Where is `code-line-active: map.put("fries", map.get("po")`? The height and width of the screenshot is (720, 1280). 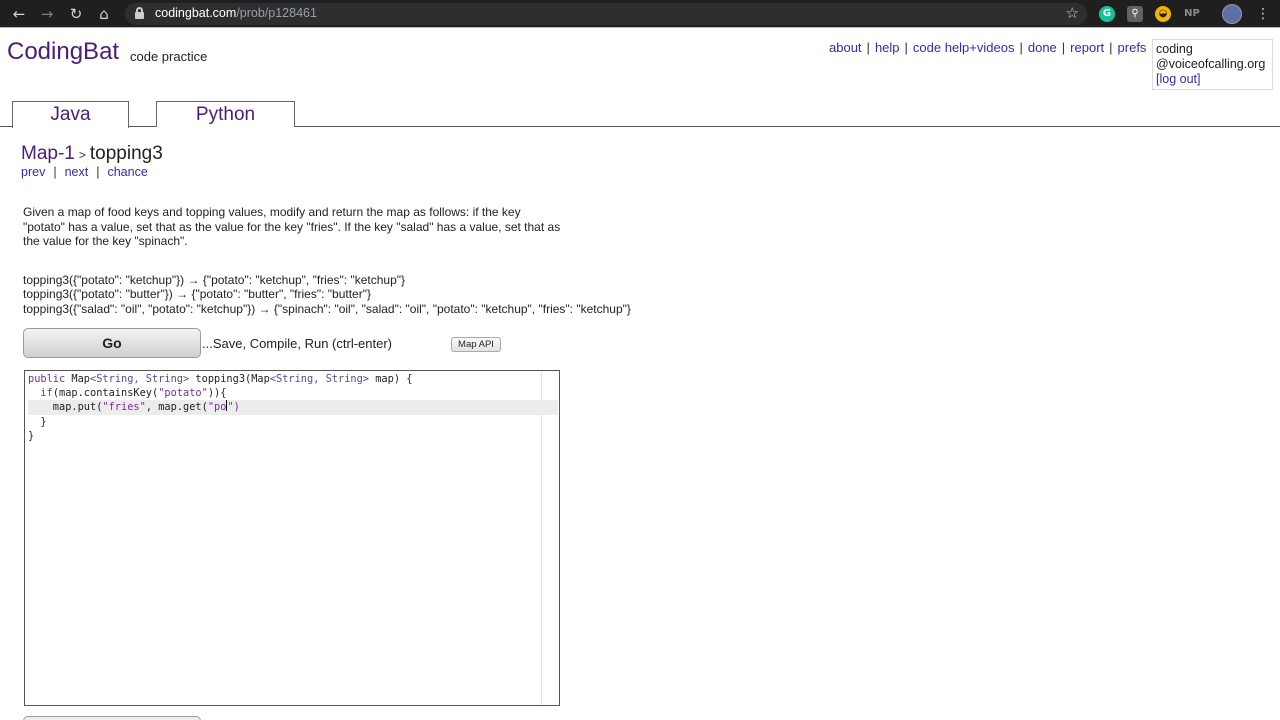
code-line-active: map.put("fries", map.get("po") is located at coordinates (293, 407).